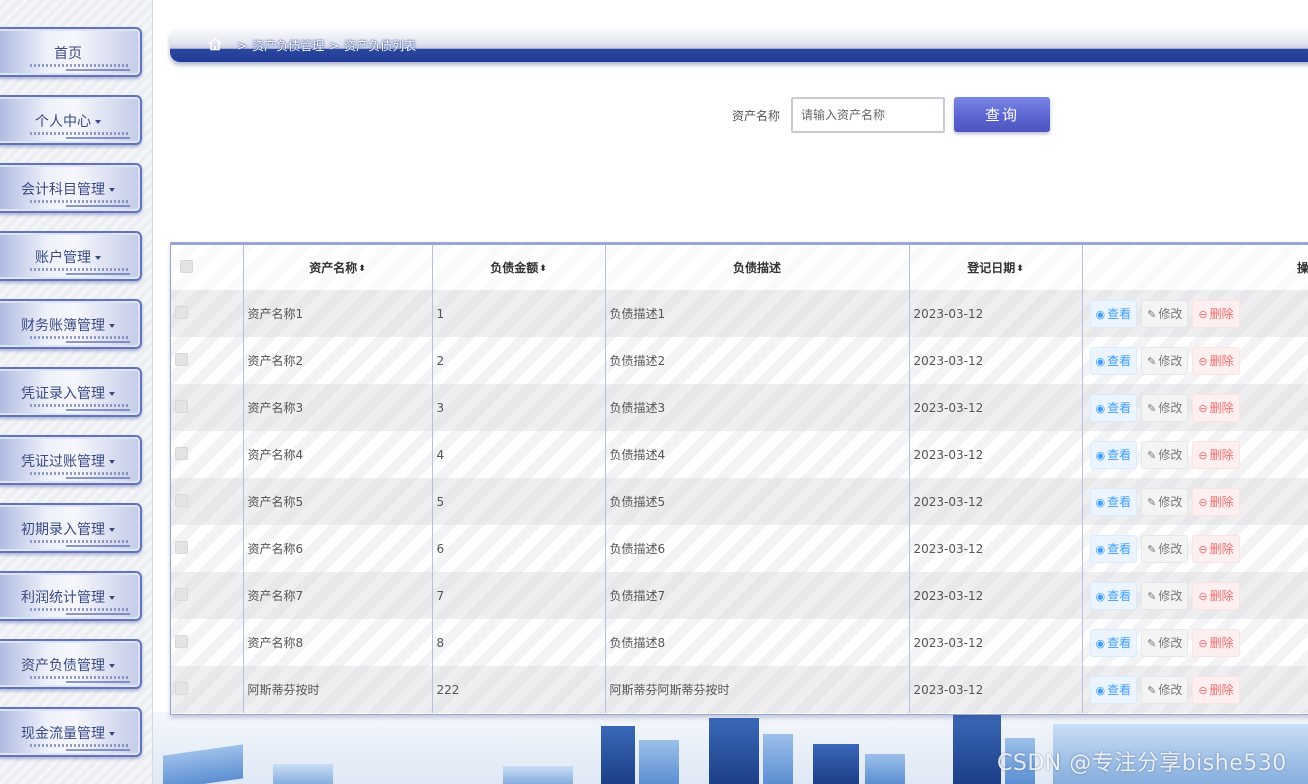 The height and width of the screenshot is (784, 1308). Describe the element at coordinates (71, 120) in the screenshot. I see `sidebar-item-menu-1: 个人中心` at that location.